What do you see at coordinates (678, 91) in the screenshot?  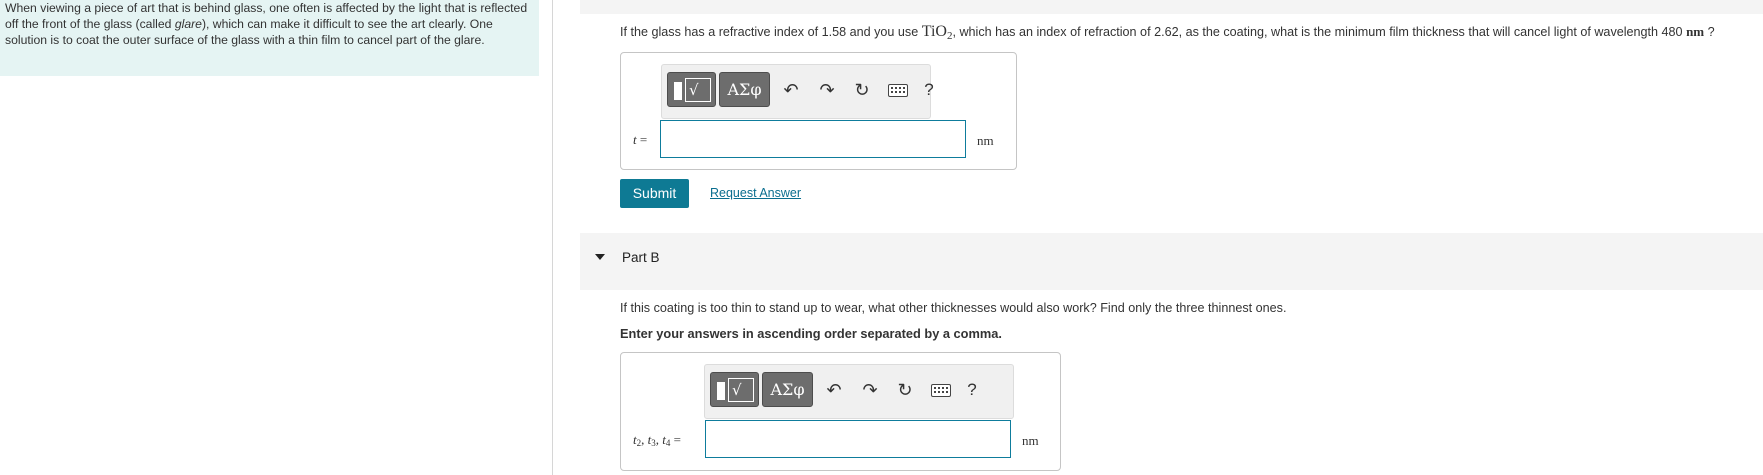 I see `template-block-icon` at bounding box center [678, 91].